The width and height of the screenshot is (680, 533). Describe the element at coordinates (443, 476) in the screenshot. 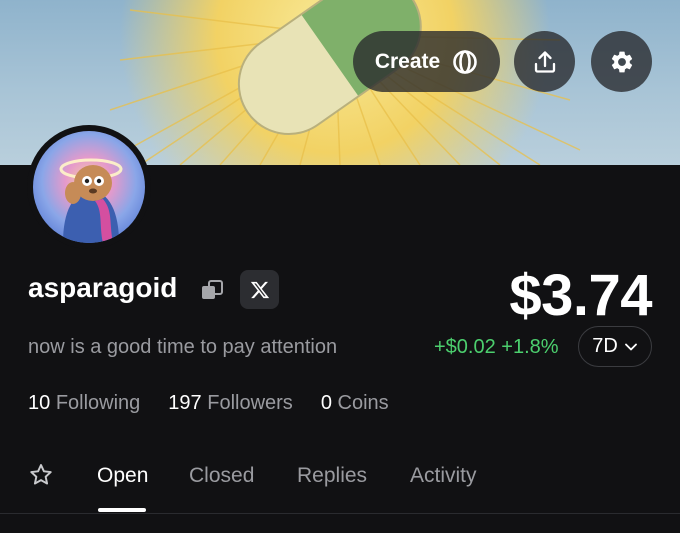

I see `tab-activity: Activity` at that location.